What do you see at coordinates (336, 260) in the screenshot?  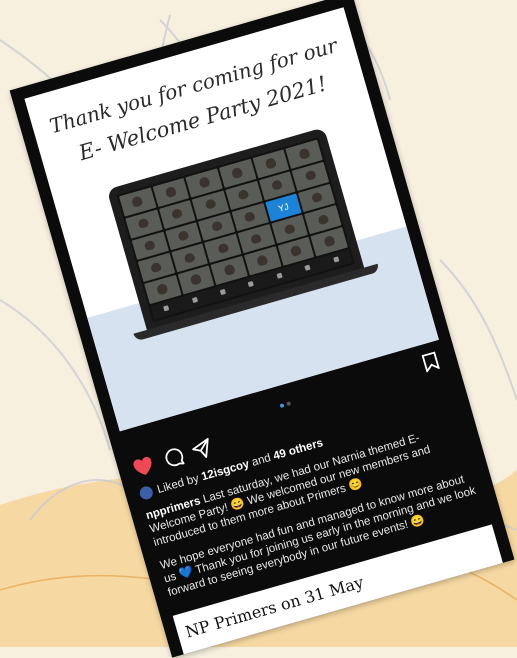 I see `reactions-icon` at bounding box center [336, 260].